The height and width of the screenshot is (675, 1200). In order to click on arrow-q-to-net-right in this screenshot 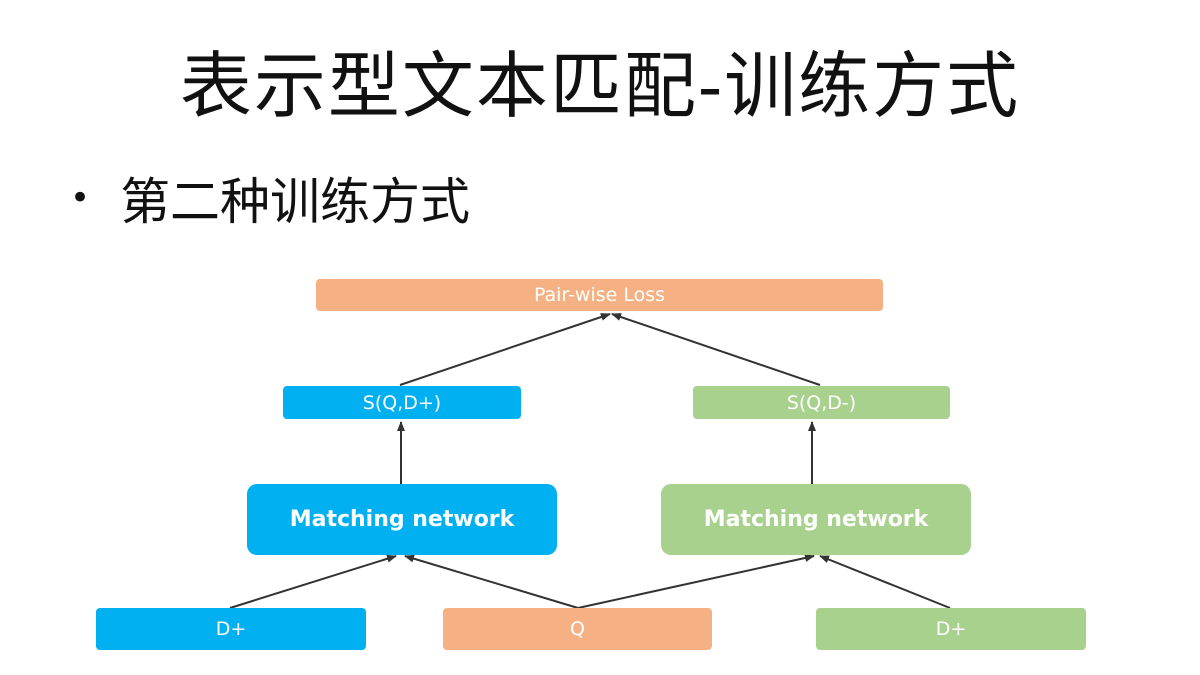, I will do `click(696, 581)`.